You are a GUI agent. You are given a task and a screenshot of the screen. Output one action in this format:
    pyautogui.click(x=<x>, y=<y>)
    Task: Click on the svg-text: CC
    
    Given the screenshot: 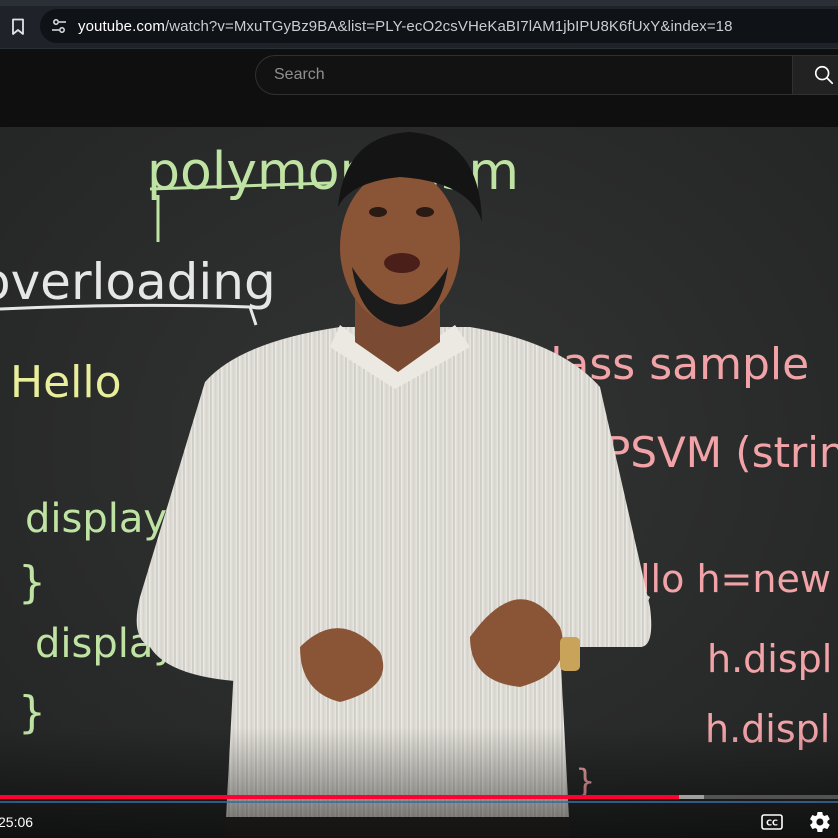 What is the action you would take?
    pyautogui.click(x=772, y=823)
    